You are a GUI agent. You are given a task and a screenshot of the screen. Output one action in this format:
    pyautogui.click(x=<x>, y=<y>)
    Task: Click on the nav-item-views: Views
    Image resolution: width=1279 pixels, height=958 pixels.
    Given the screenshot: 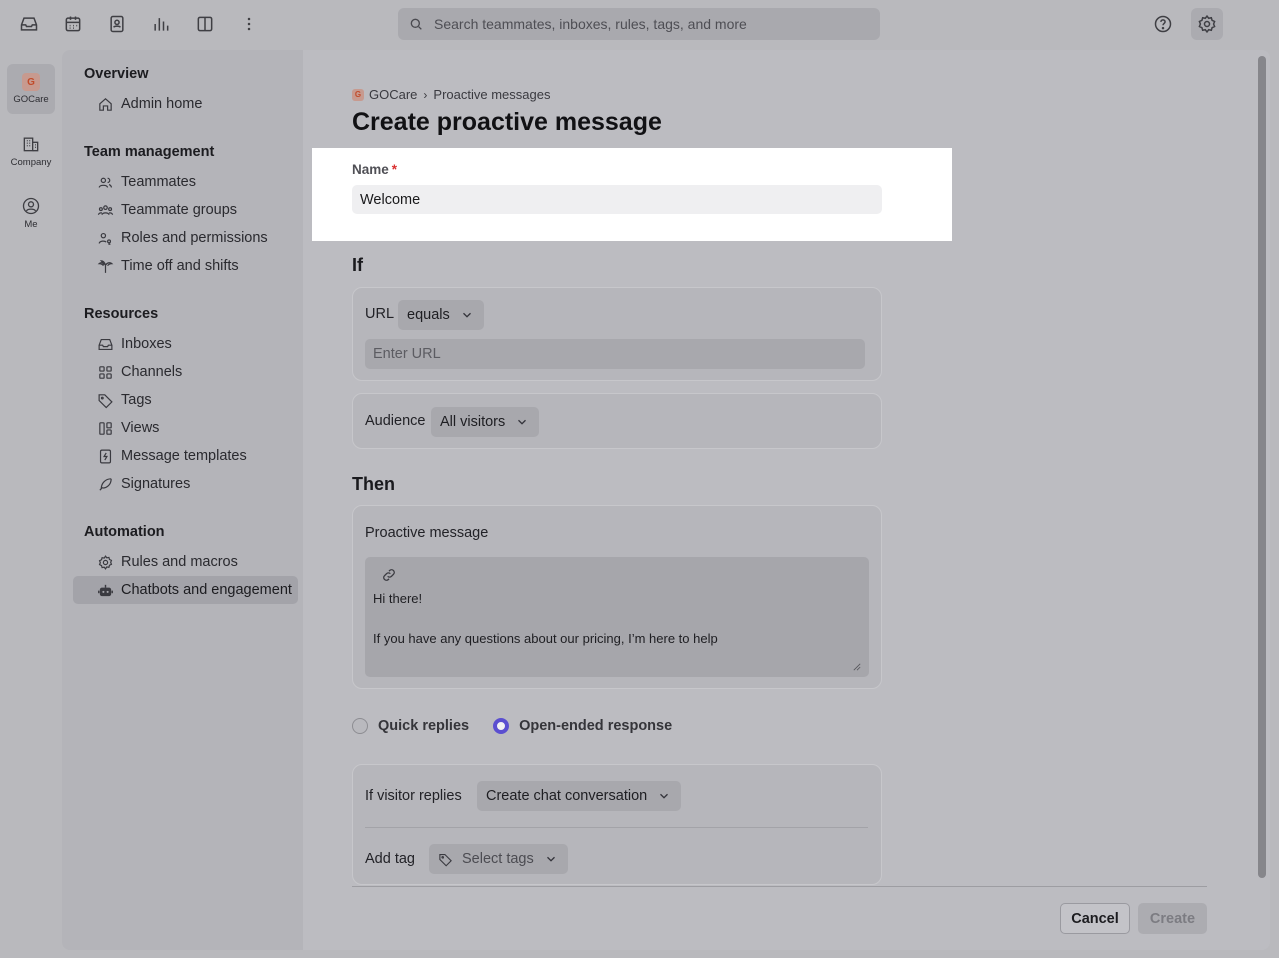 What is the action you would take?
    pyautogui.click(x=185, y=428)
    